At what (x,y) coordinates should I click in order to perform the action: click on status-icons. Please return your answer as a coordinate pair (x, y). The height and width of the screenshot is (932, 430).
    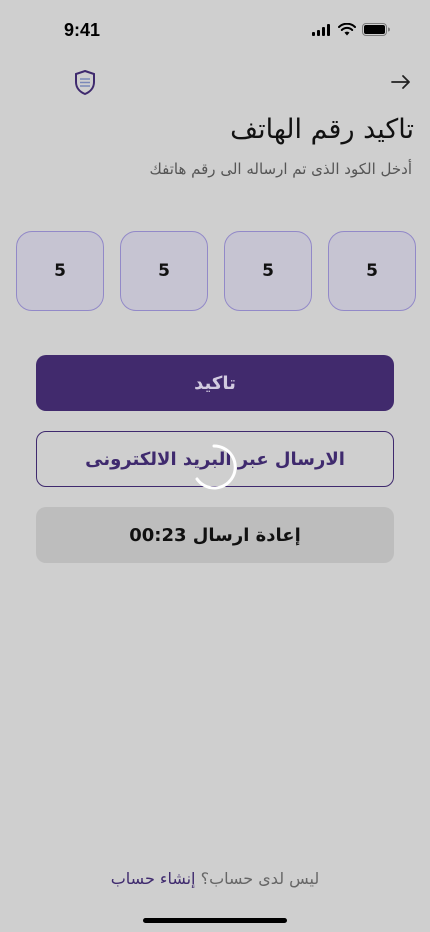
    Looking at the image, I should click on (351, 29).